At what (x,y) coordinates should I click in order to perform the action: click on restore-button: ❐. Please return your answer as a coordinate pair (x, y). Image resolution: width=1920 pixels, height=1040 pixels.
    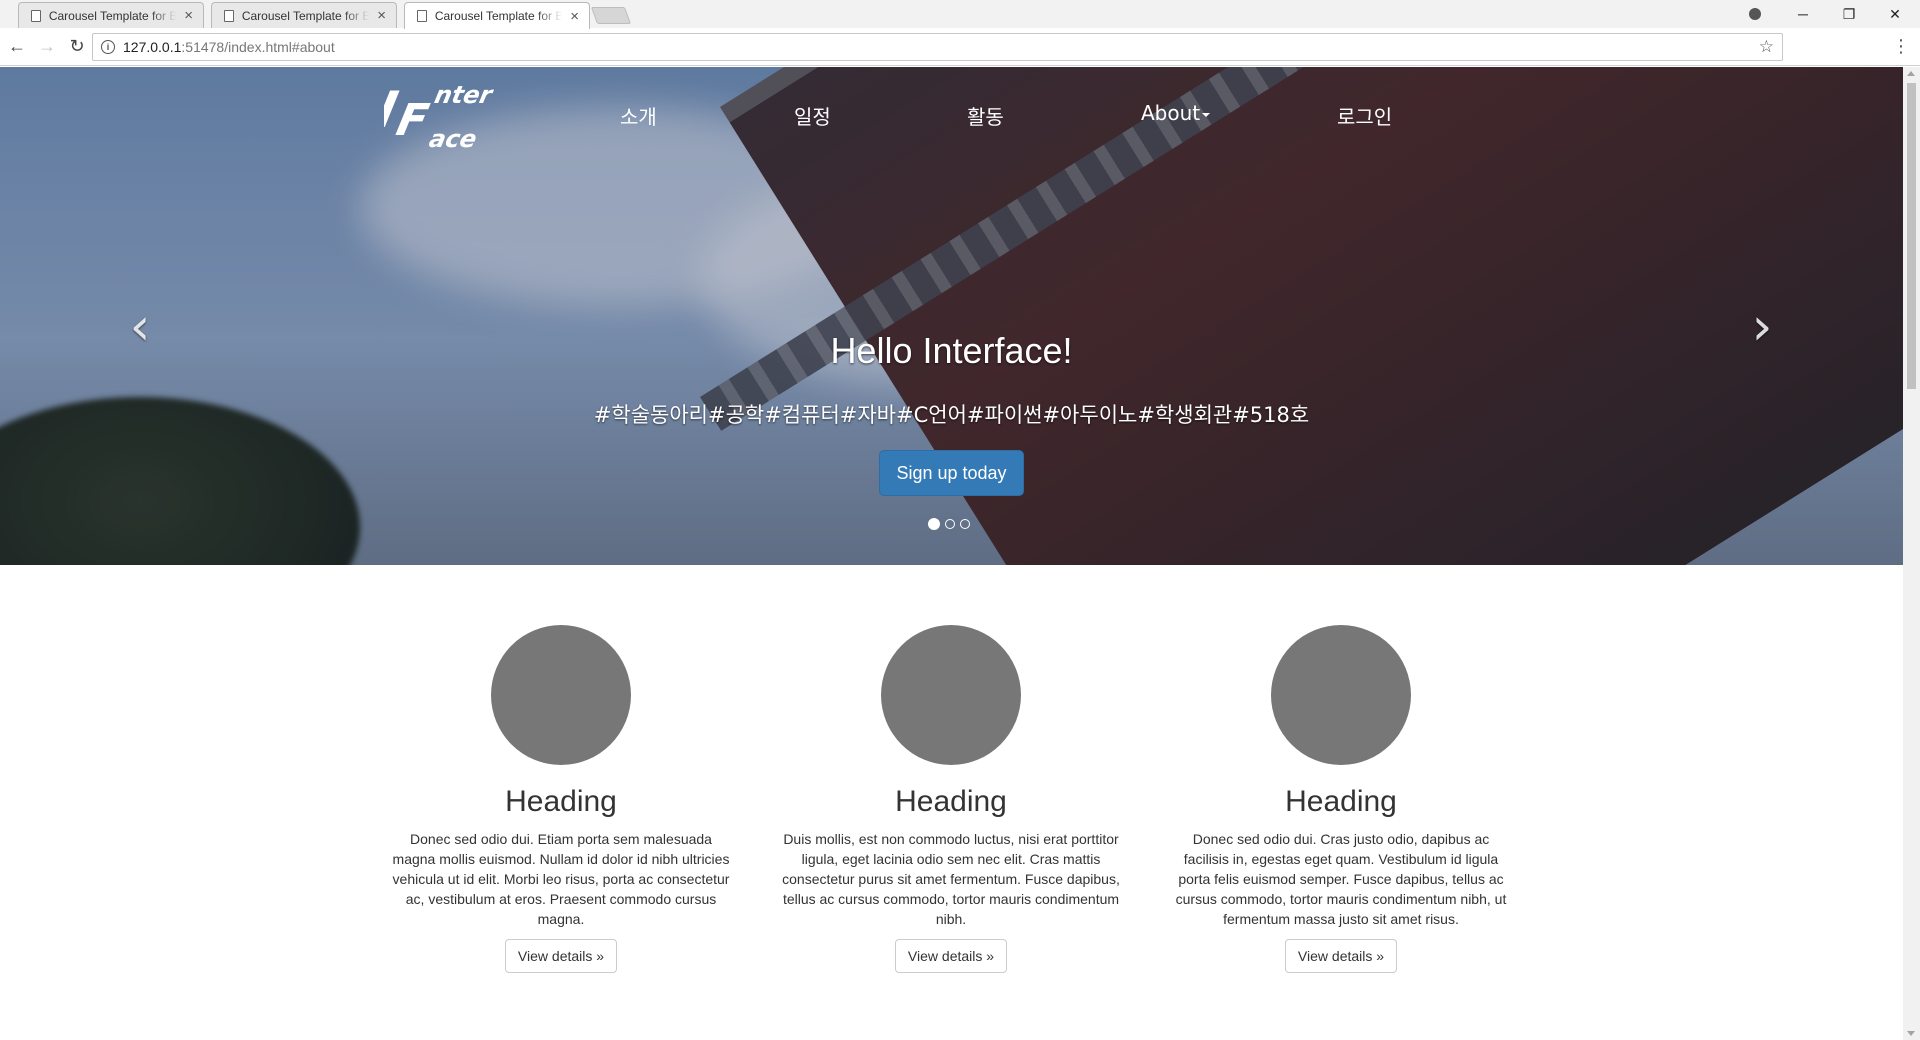
    Looking at the image, I should click on (1849, 14).